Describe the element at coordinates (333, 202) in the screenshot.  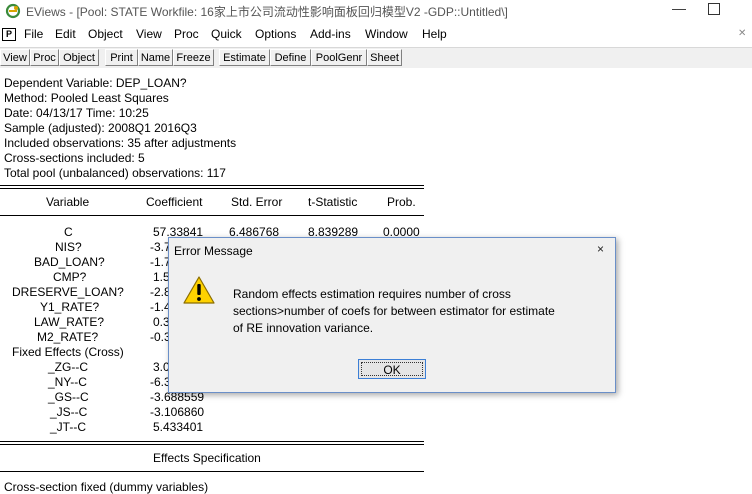
I see `col-header-t-statistic: t-Statistic` at that location.